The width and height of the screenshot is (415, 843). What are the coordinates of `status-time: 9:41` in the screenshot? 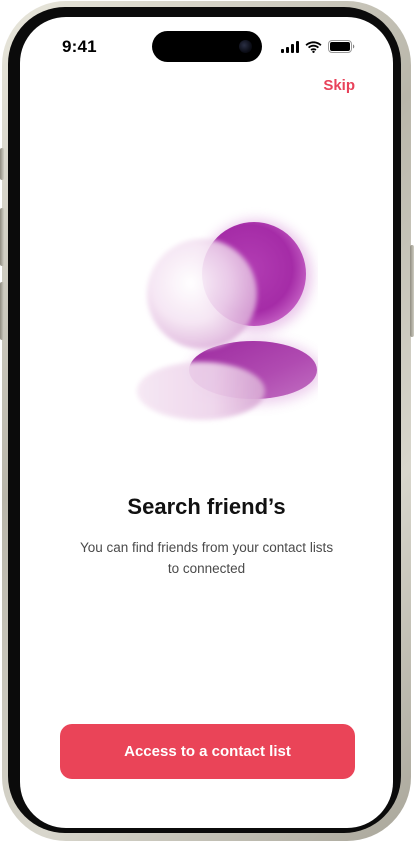 It's located at (79, 46).